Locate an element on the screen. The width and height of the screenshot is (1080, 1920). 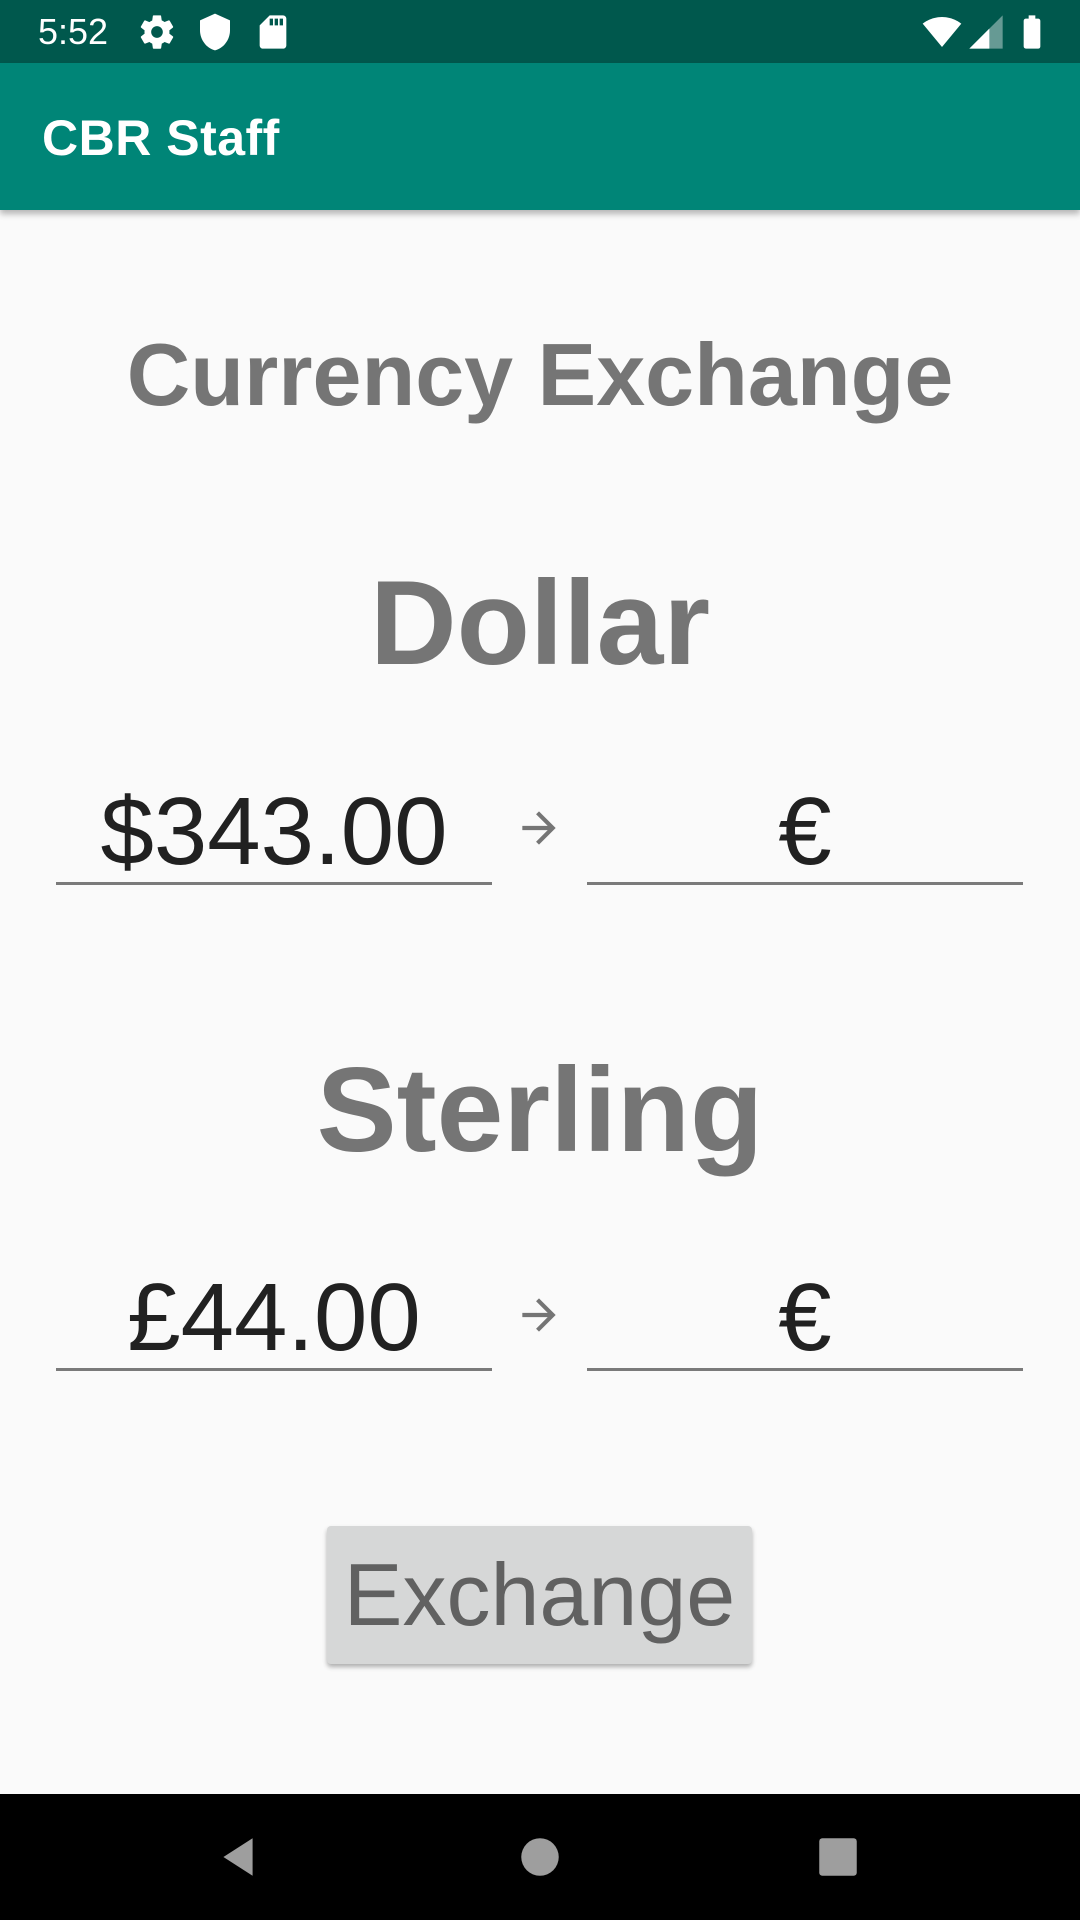
status-bar: 5:52 is located at coordinates (540, 31).